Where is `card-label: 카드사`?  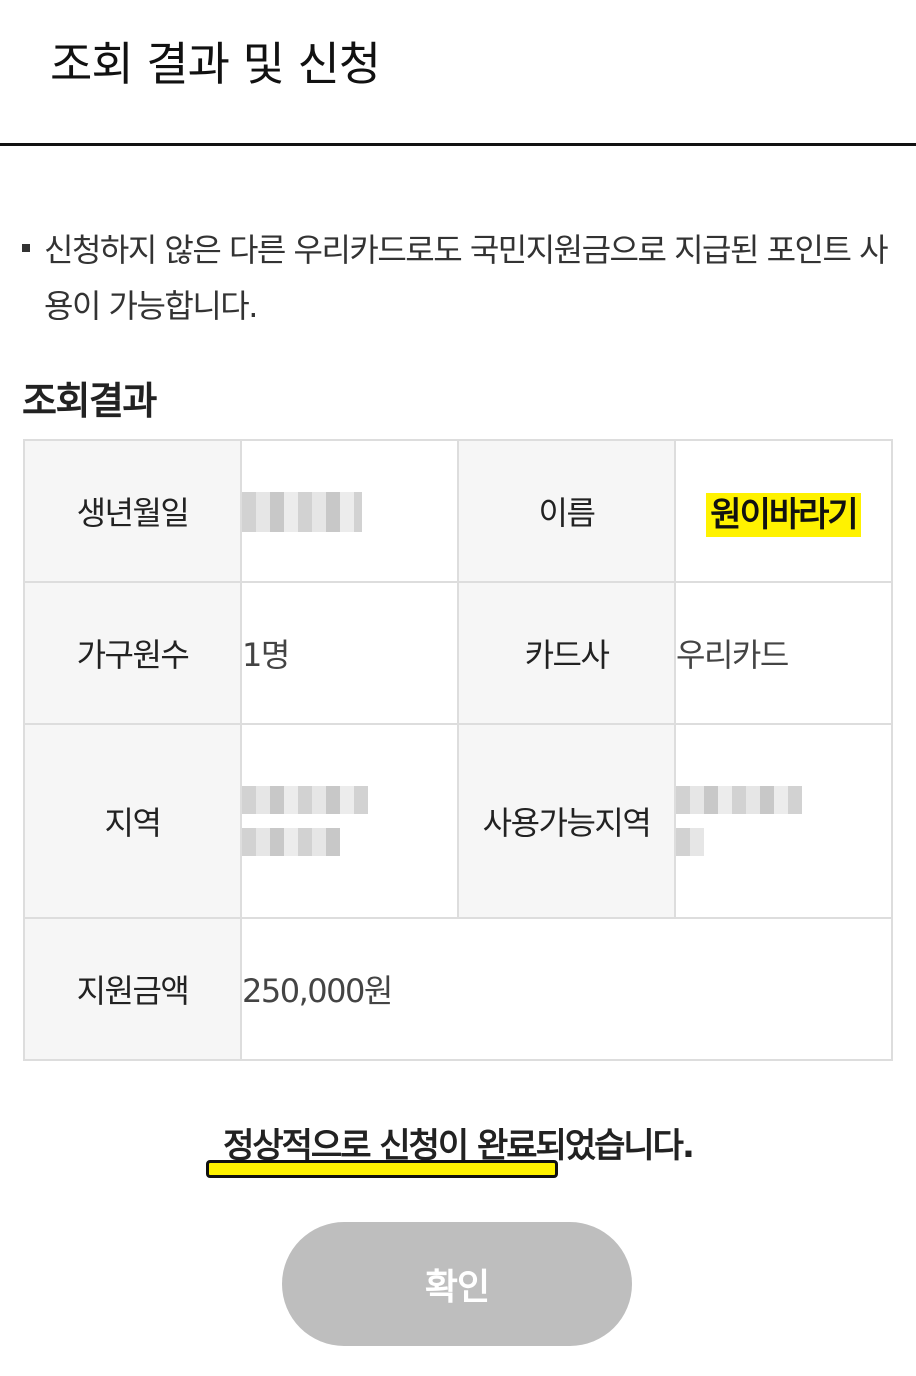
card-label: 카드사 is located at coordinates (566, 653).